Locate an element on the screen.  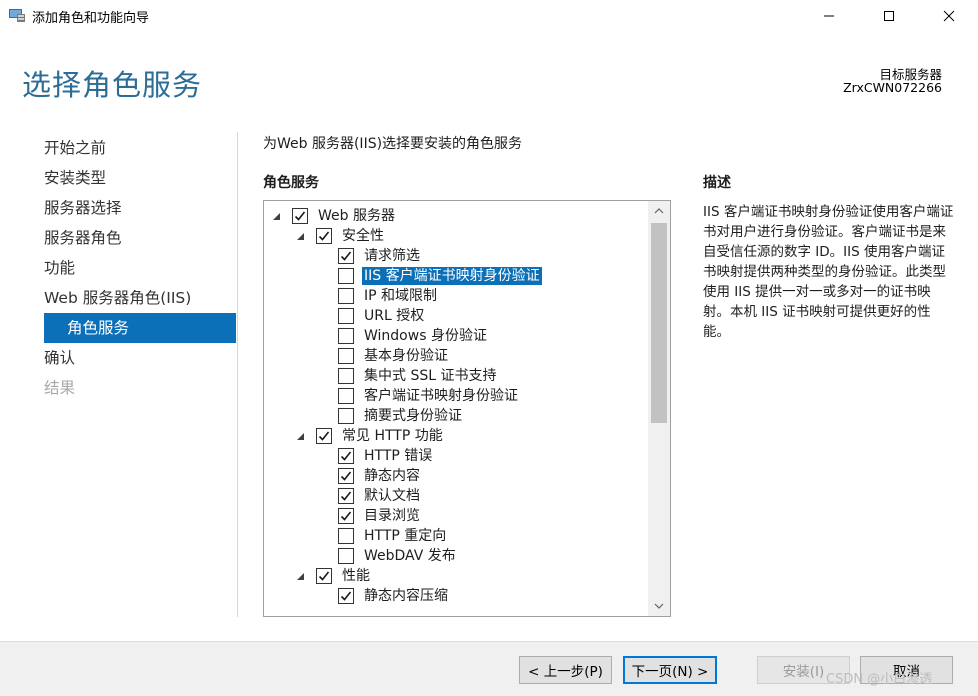
close-button is located at coordinates (949, 16).